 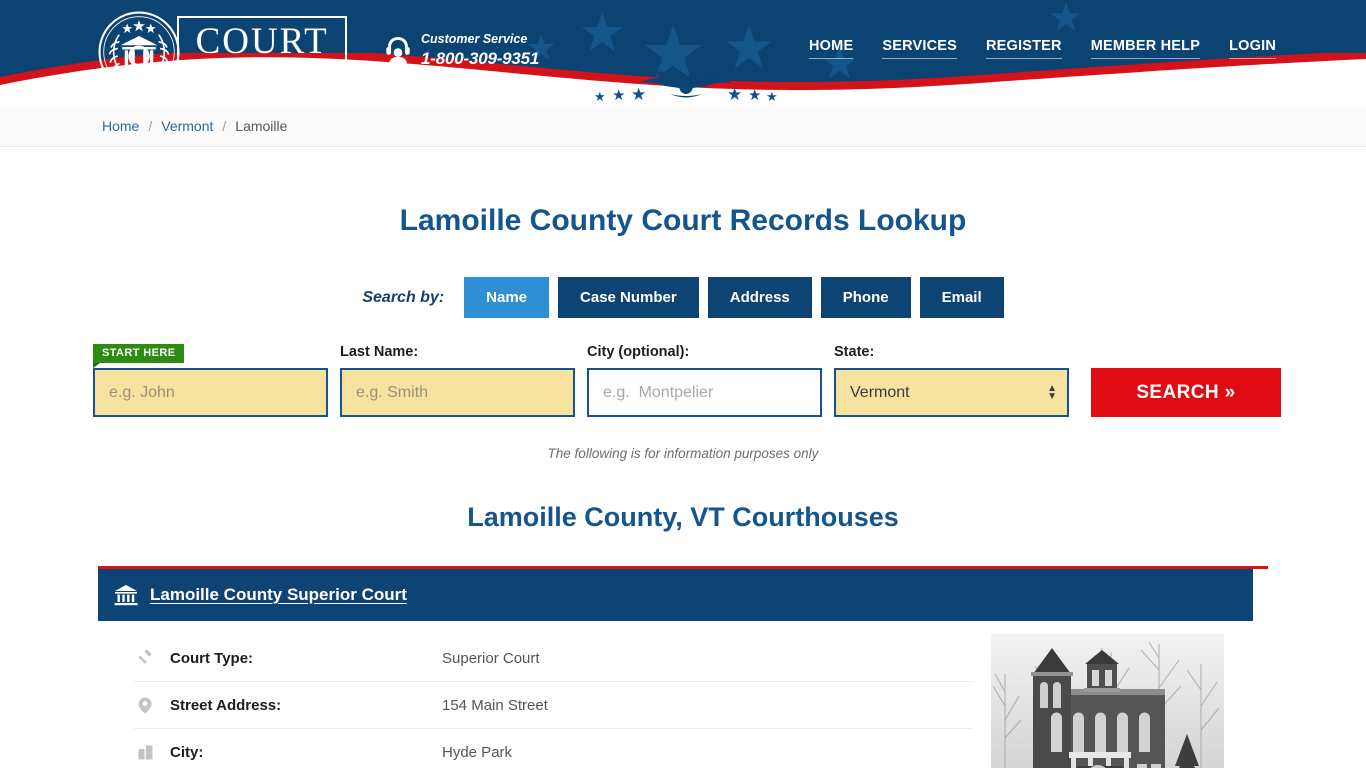 I want to click on nav-item-home: HOME, so click(x=831, y=48).